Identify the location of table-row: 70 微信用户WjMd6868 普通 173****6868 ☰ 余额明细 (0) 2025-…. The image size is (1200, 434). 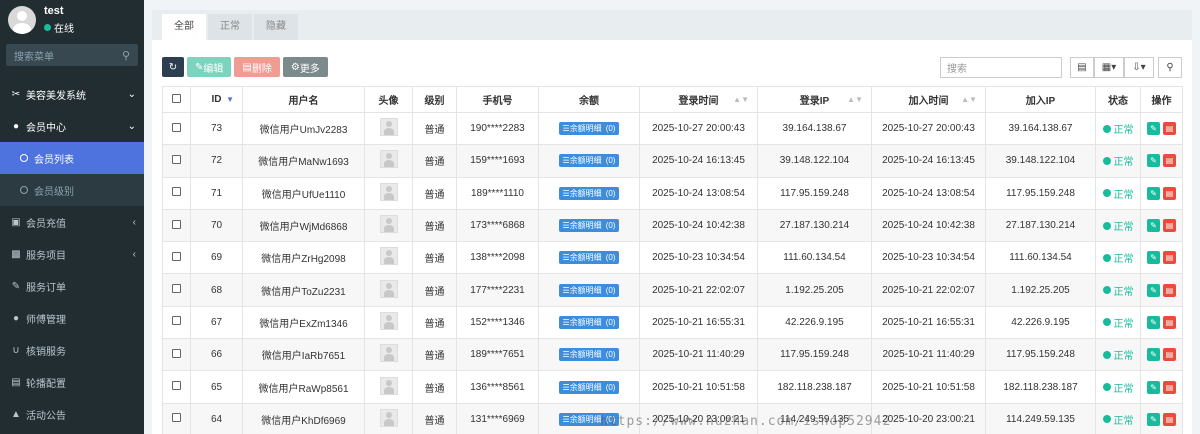
(672, 225).